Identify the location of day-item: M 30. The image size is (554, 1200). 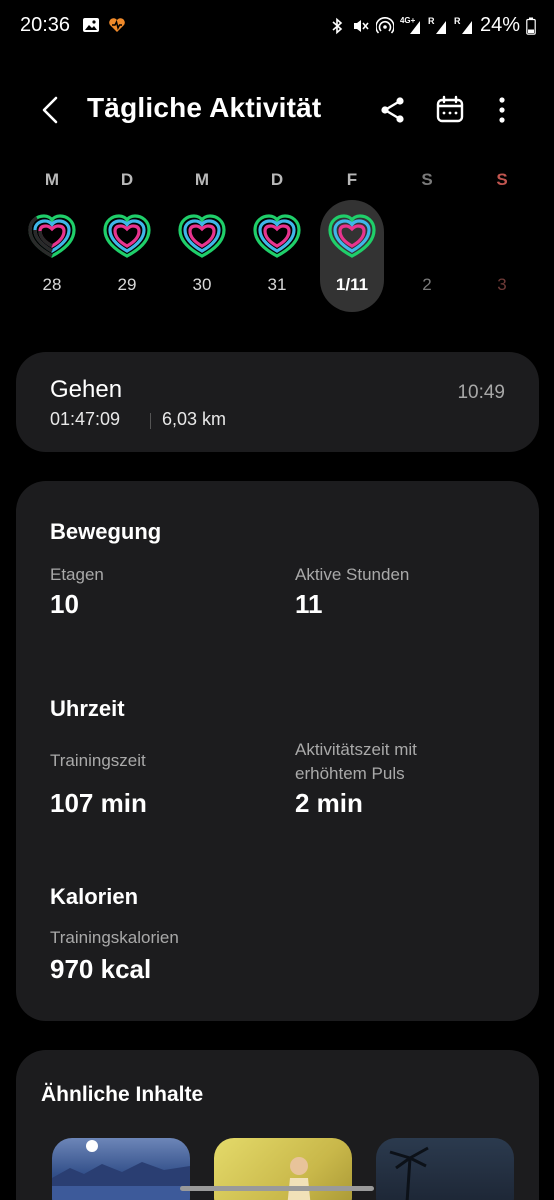
(202, 235).